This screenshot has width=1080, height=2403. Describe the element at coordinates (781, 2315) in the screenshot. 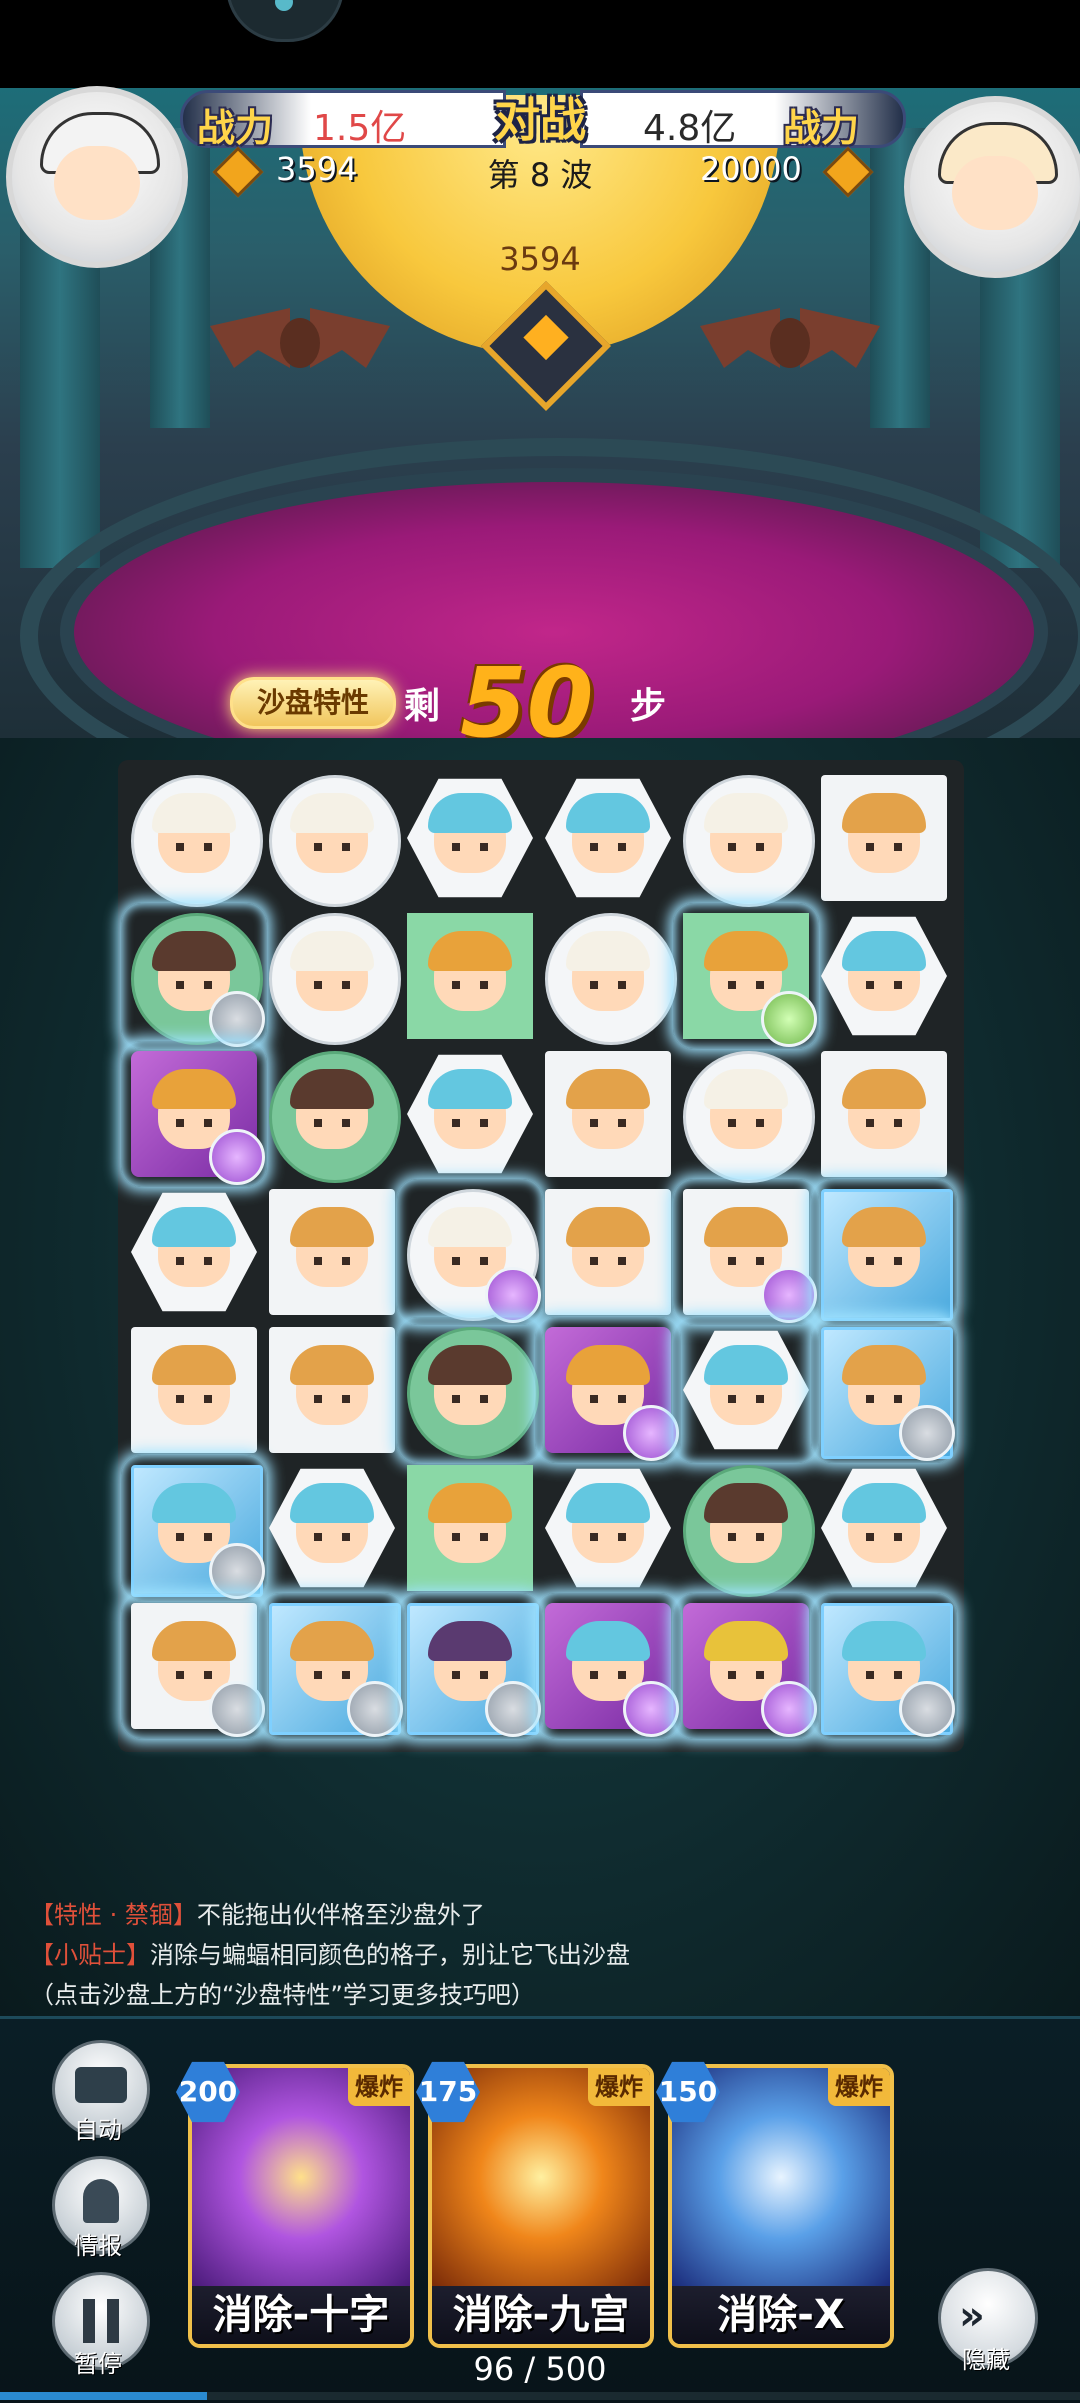

I see `skill-name: 消除-X` at that location.